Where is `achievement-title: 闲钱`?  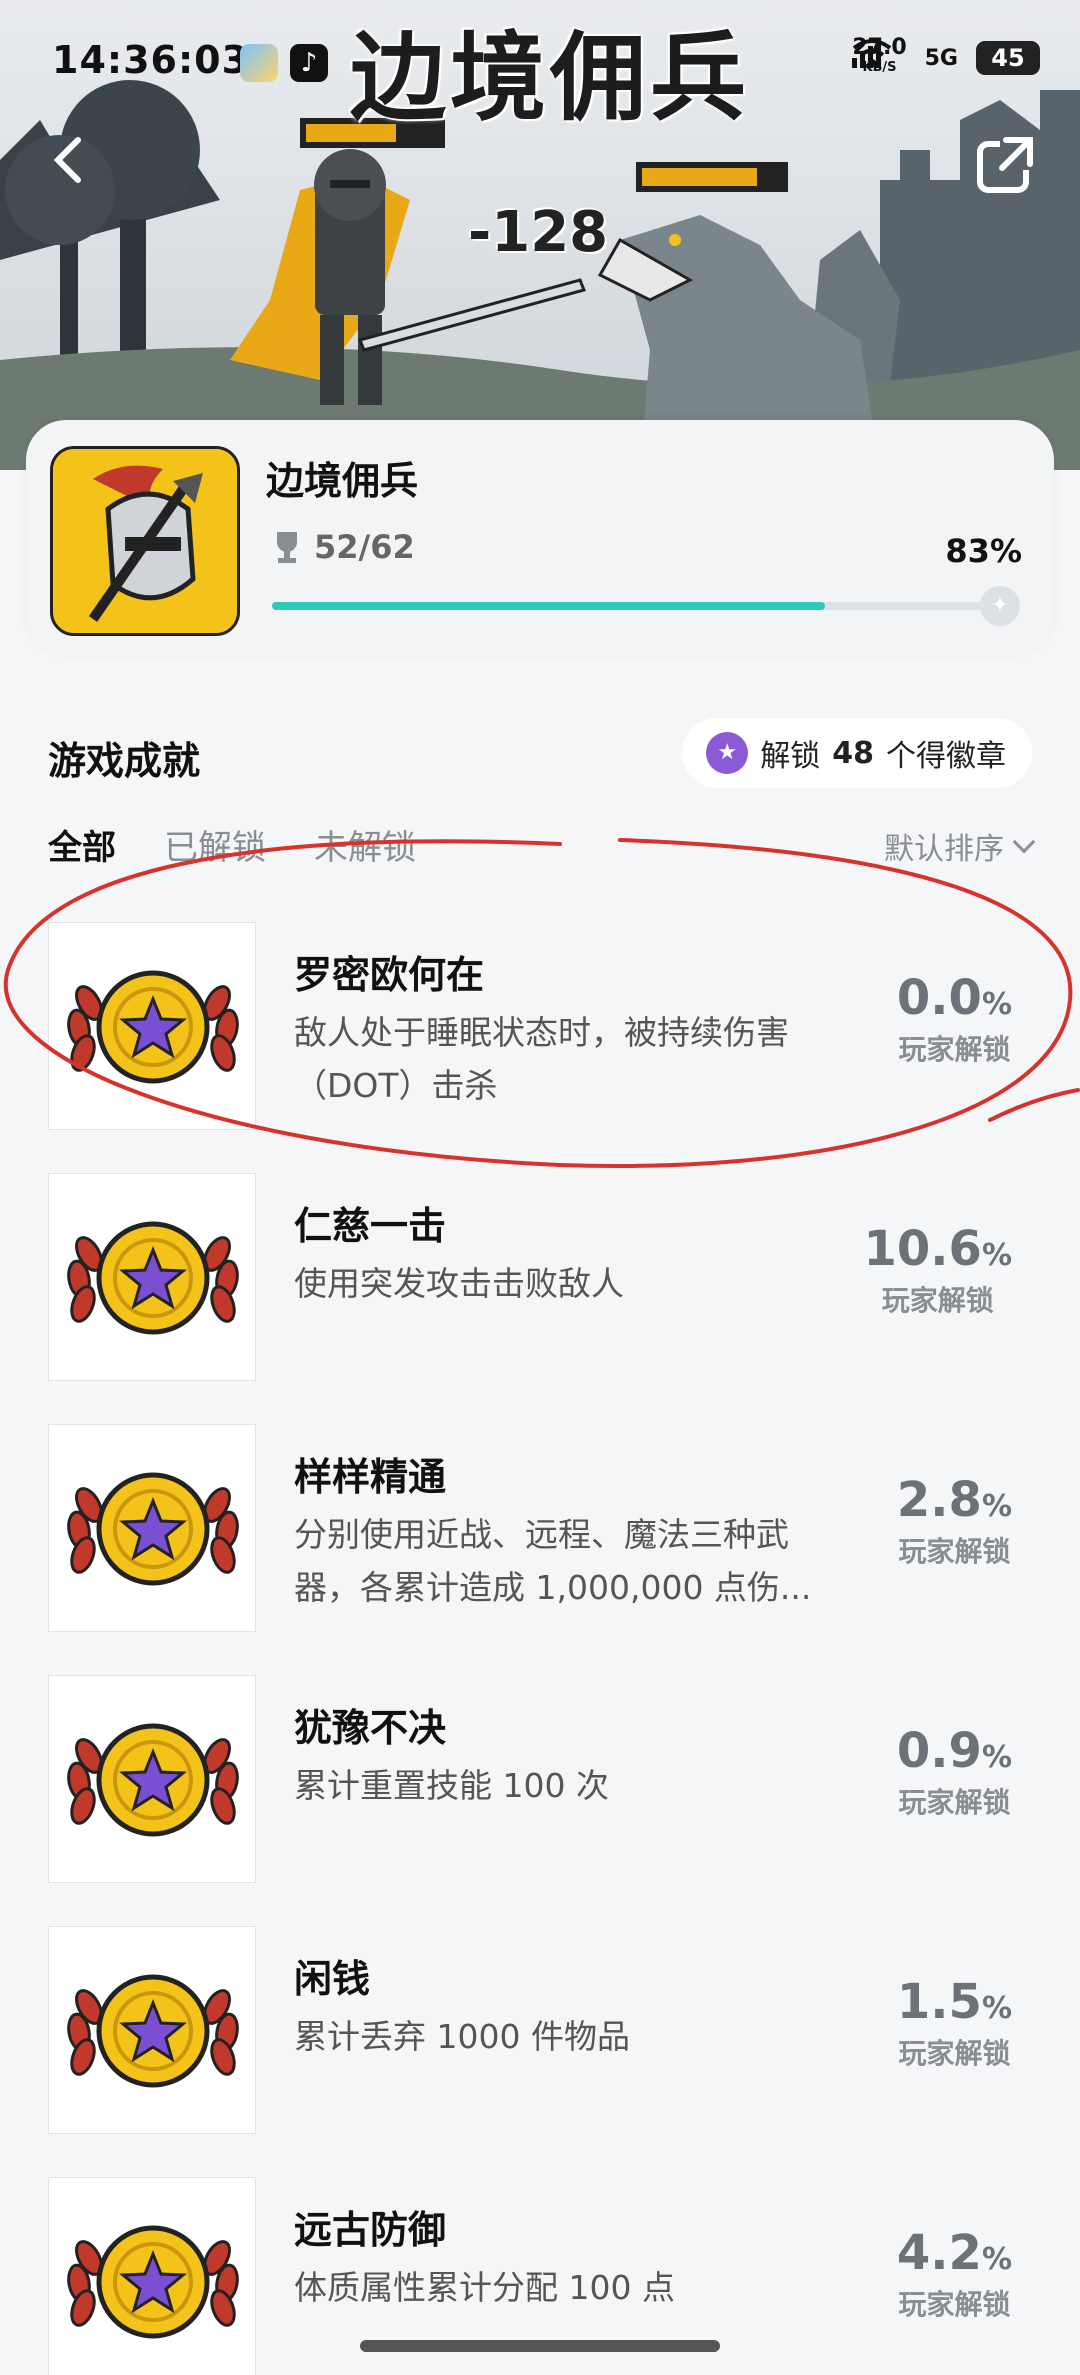
achievement-title: 闲钱 is located at coordinates (332, 1979).